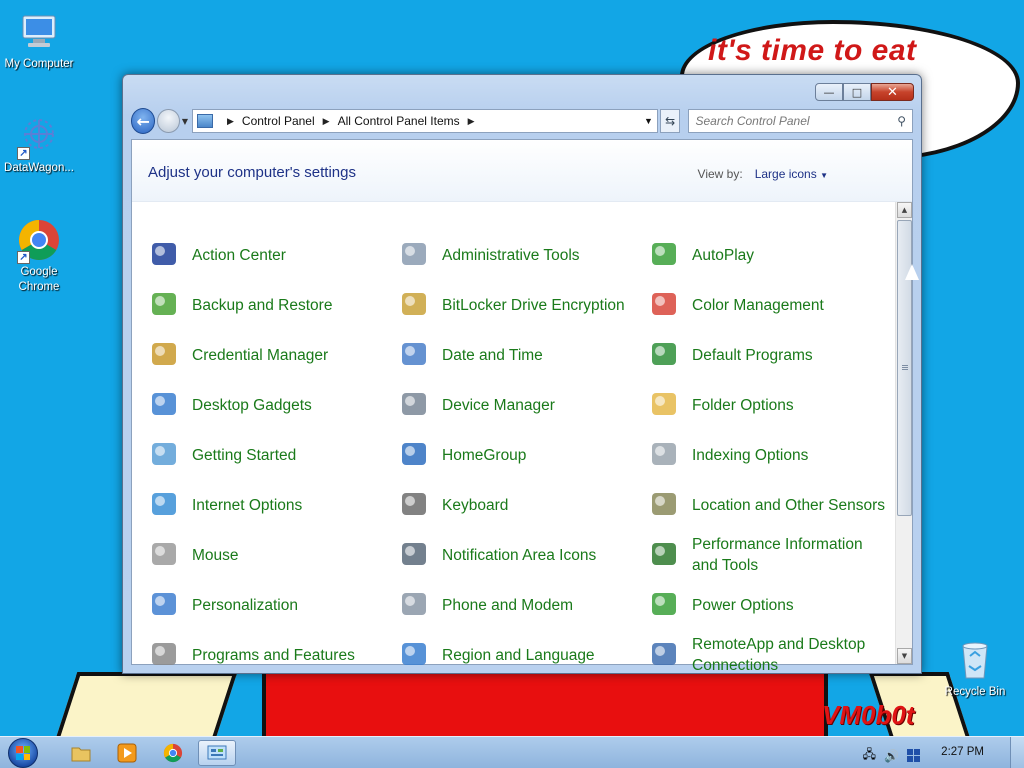  Describe the element at coordinates (648, 121) in the screenshot. I see `address-dropdown-icon: ▼` at that location.